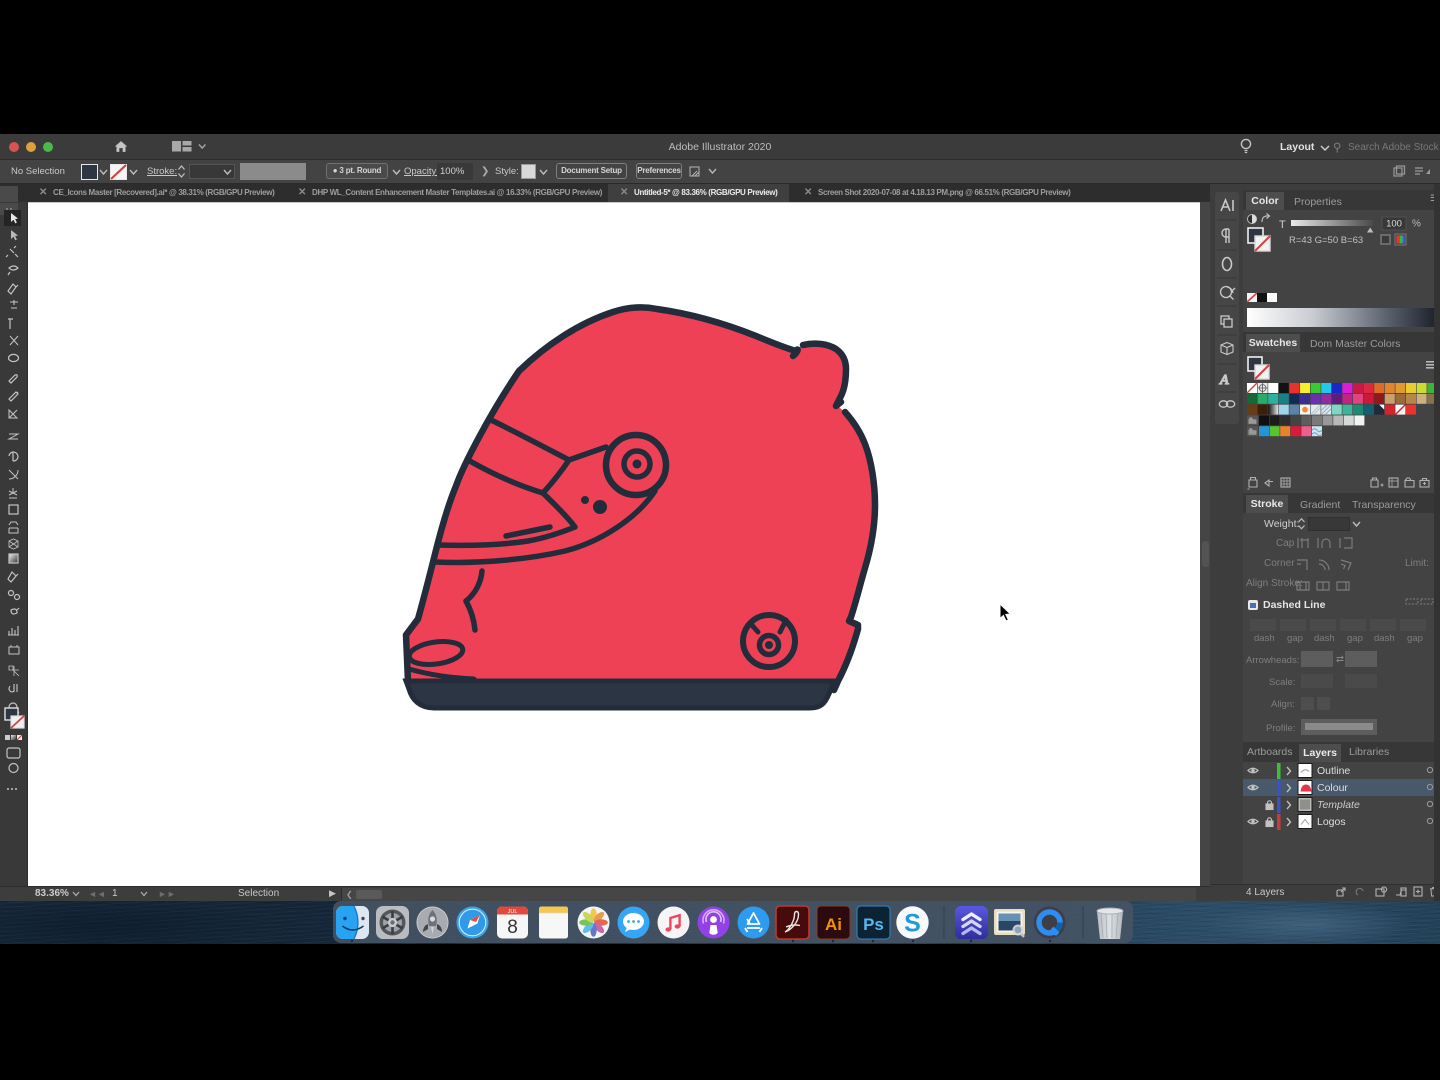 The image size is (1440, 1080). I want to click on svg-text: Outline, so click(1333, 771).